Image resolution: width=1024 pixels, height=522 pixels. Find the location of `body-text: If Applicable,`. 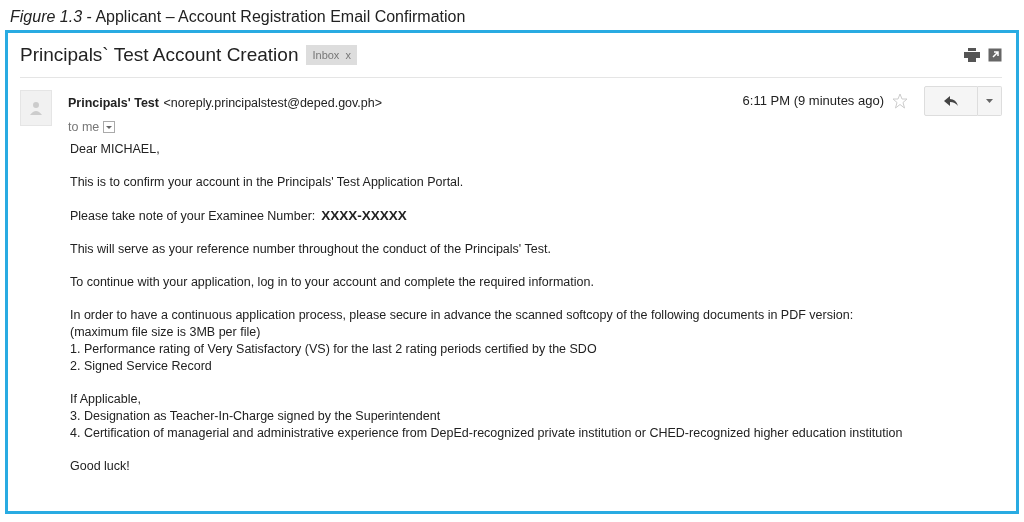

body-text: If Applicable, is located at coordinates (106, 399).